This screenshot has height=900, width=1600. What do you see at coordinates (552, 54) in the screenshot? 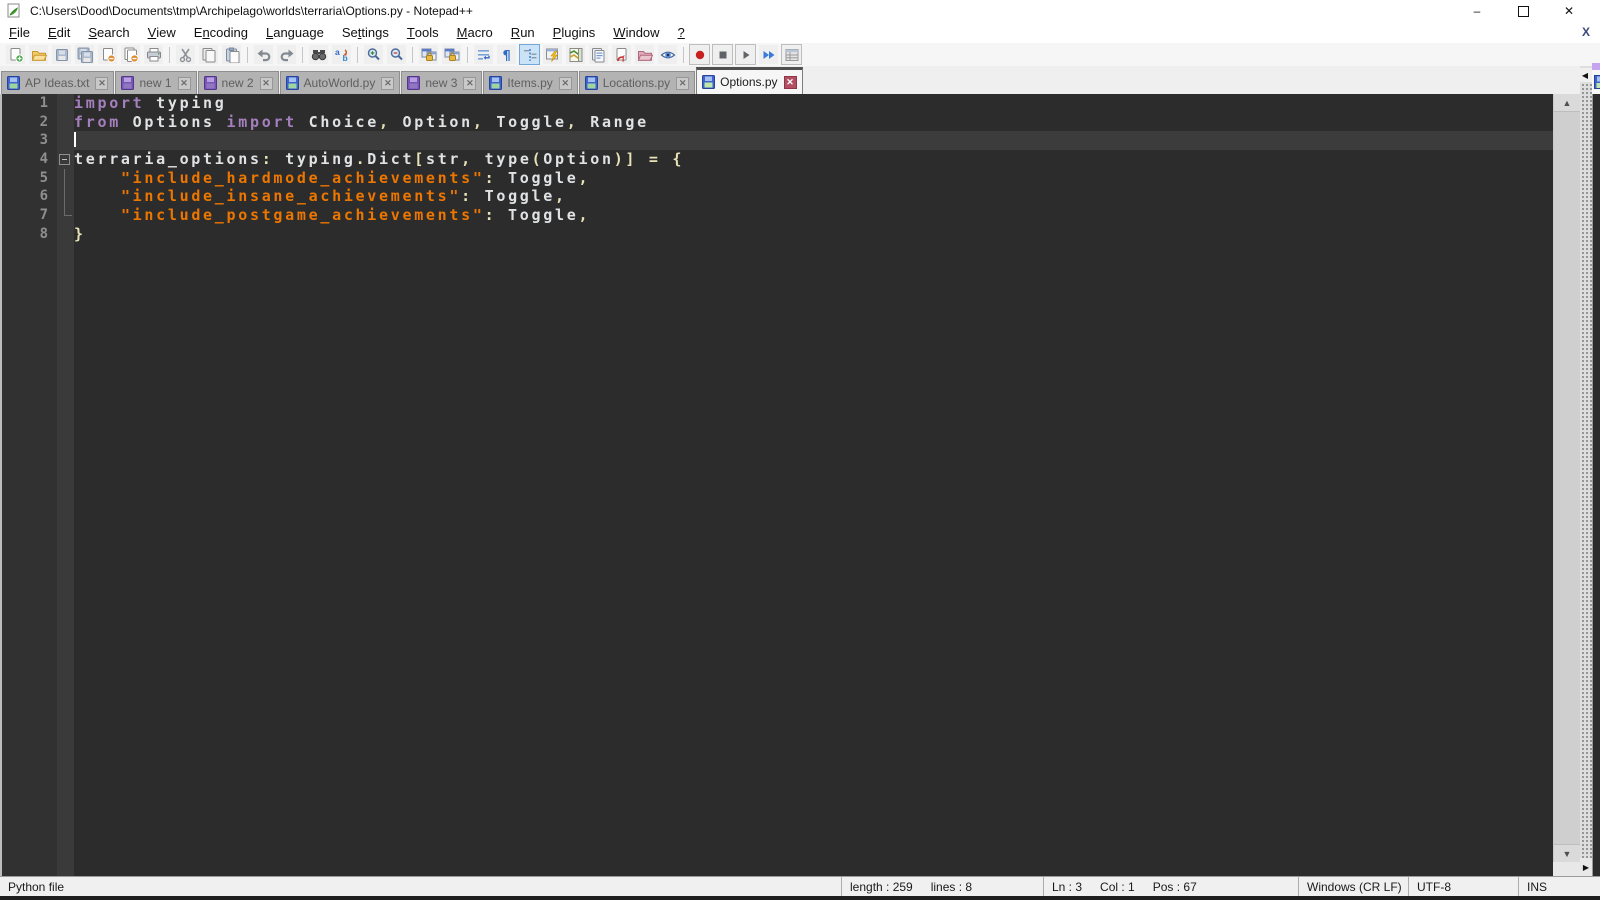
I see `define-language-button` at bounding box center [552, 54].